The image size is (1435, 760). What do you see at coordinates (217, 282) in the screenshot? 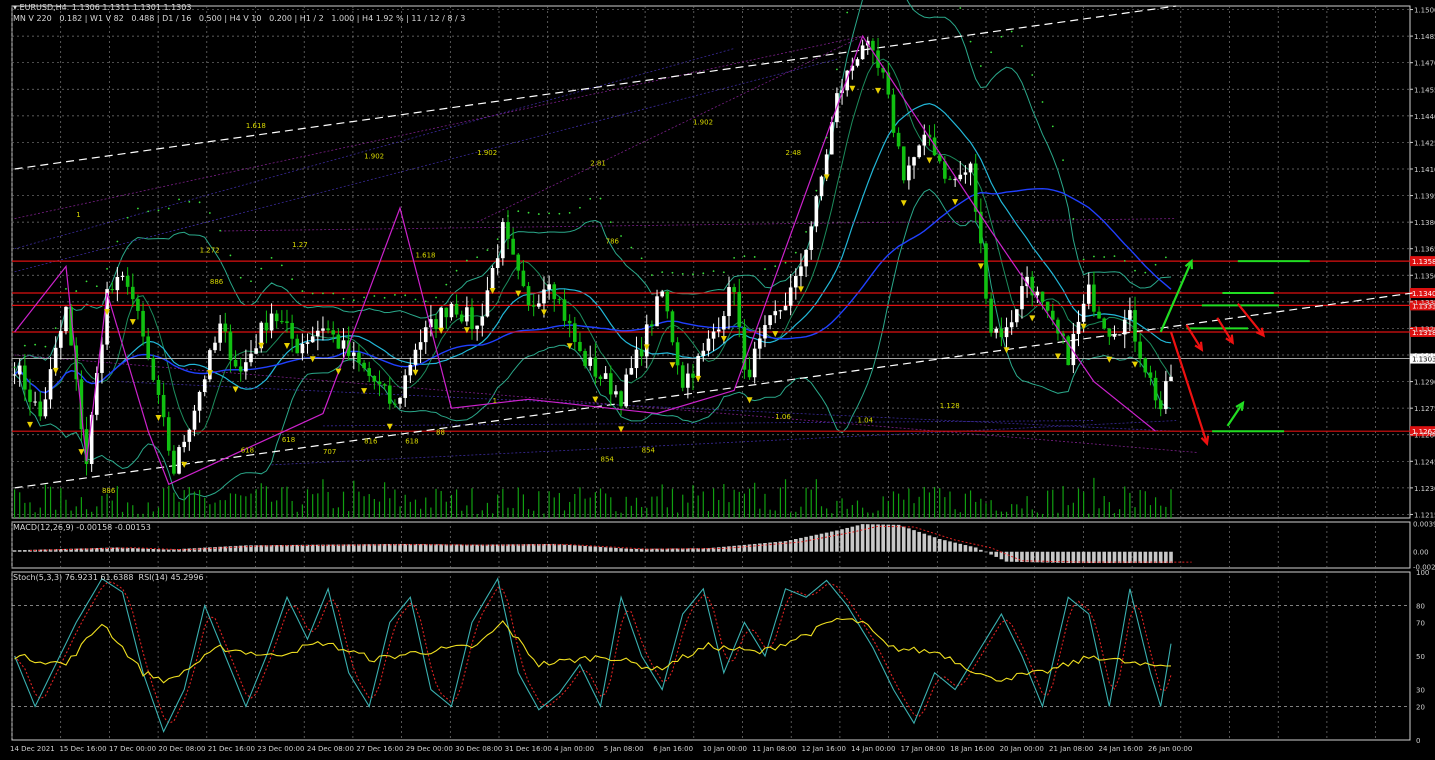
I see `fib-label-11: 886` at bounding box center [217, 282].